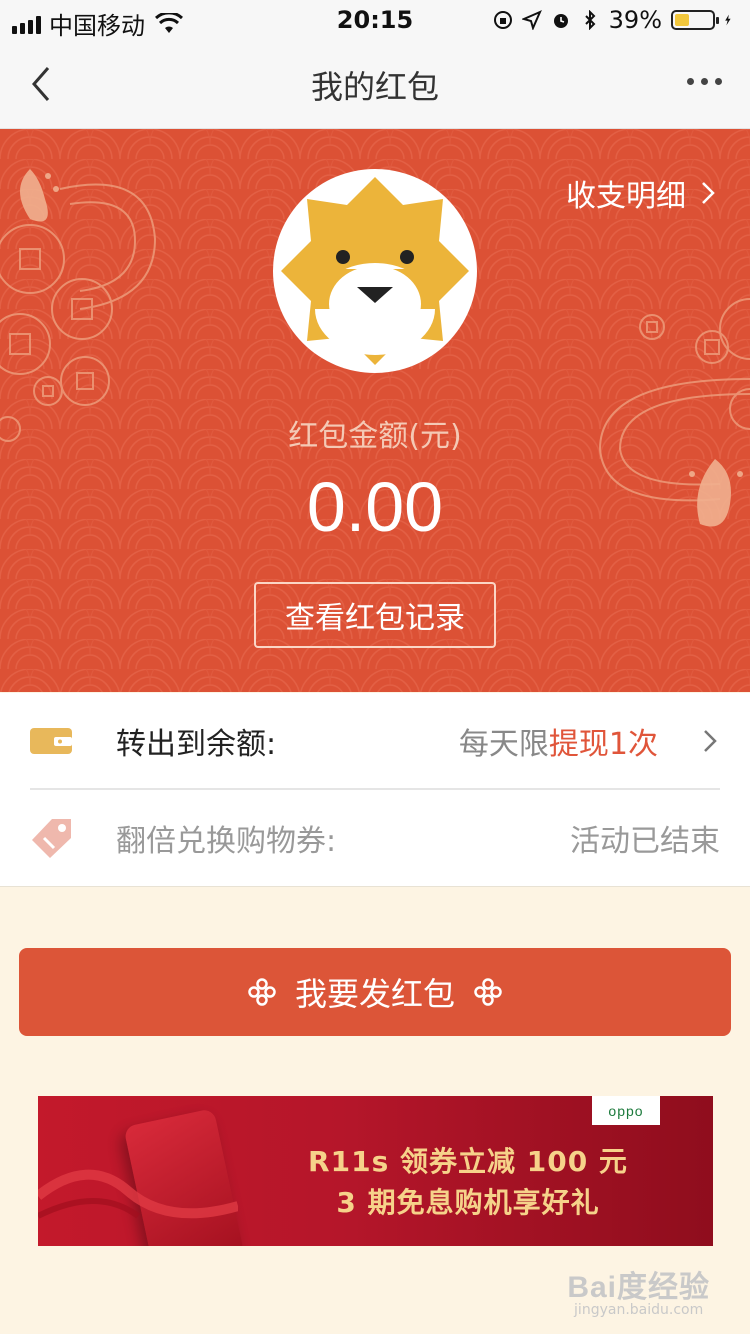 This screenshot has width=750, height=1334. I want to click on charging-icon, so click(728, 20).